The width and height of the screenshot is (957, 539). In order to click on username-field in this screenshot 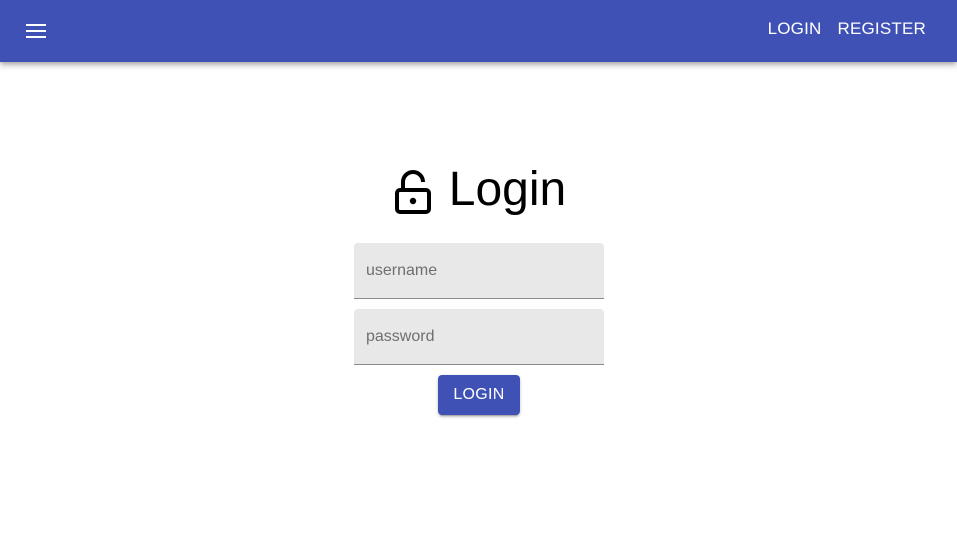, I will do `click(479, 271)`.